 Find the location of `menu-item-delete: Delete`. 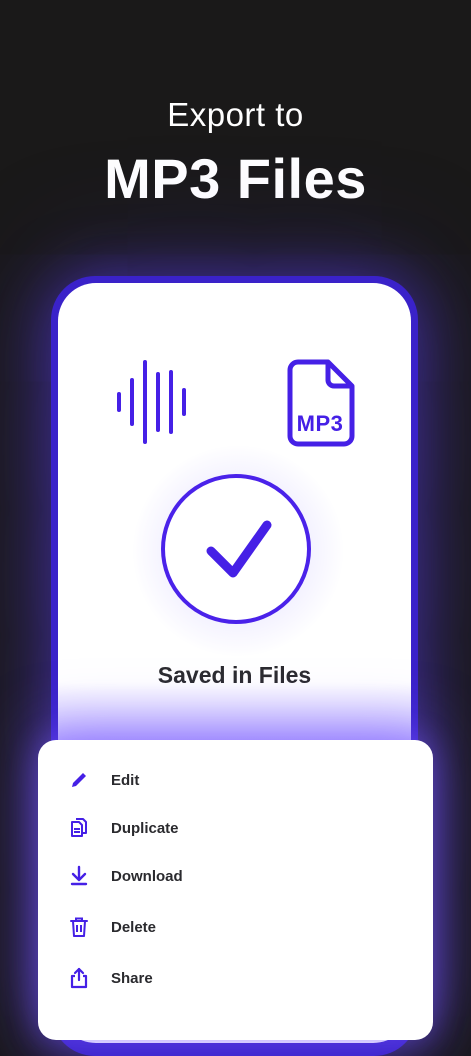

menu-item-delete: Delete is located at coordinates (233, 927).